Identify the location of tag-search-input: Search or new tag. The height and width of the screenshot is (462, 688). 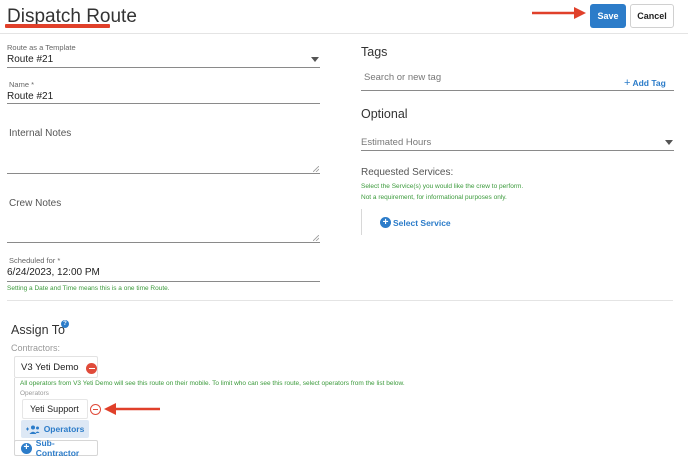
(402, 77).